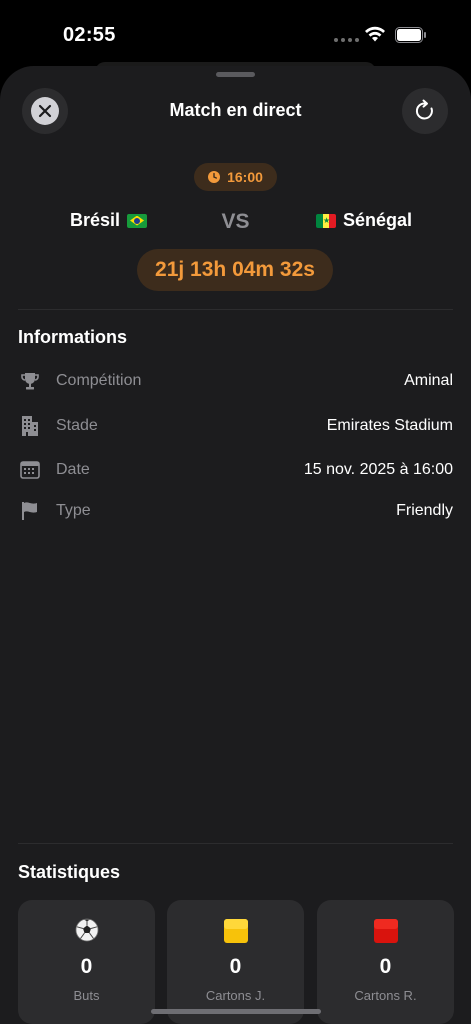 Image resolution: width=471 pixels, height=1024 pixels. What do you see at coordinates (73, 510) in the screenshot?
I see `info-label: Type` at bounding box center [73, 510].